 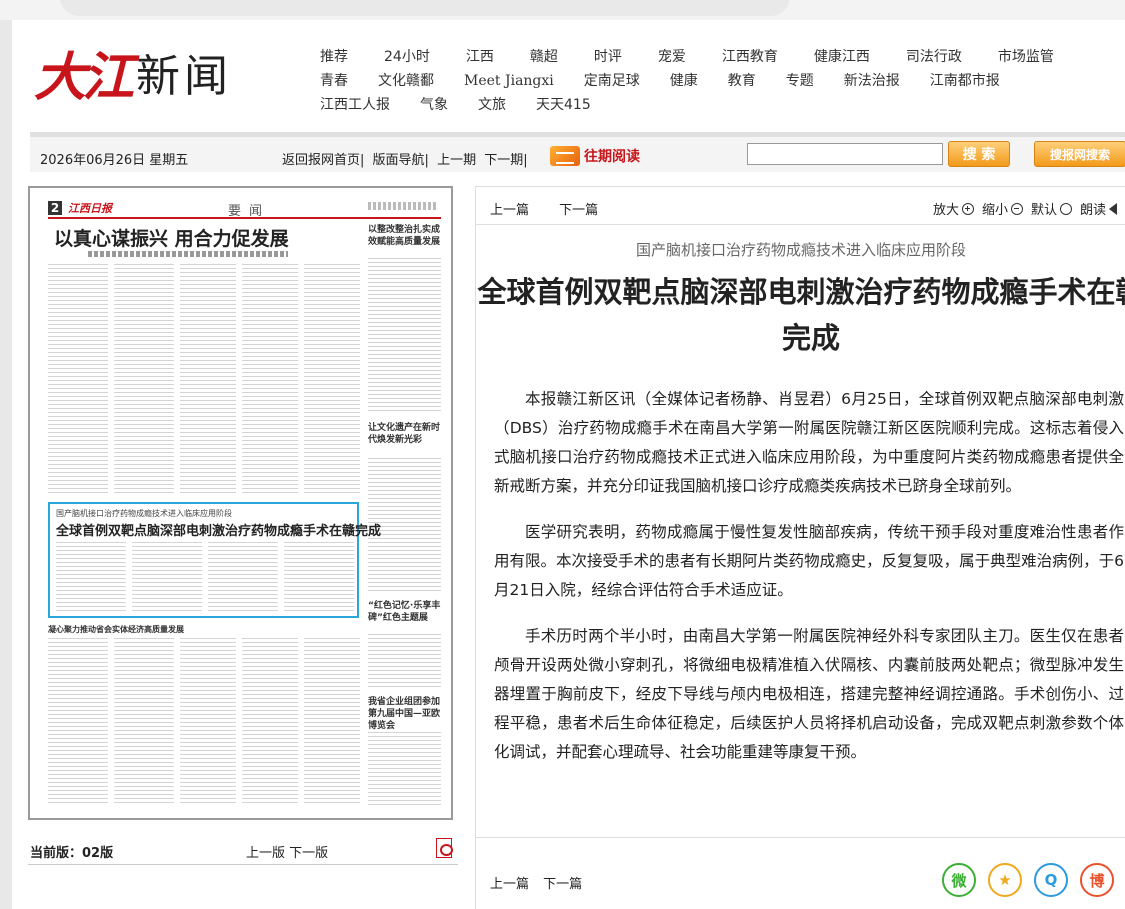 What do you see at coordinates (1097, 880) in the screenshot?
I see `weibo-share-icon: 博` at bounding box center [1097, 880].